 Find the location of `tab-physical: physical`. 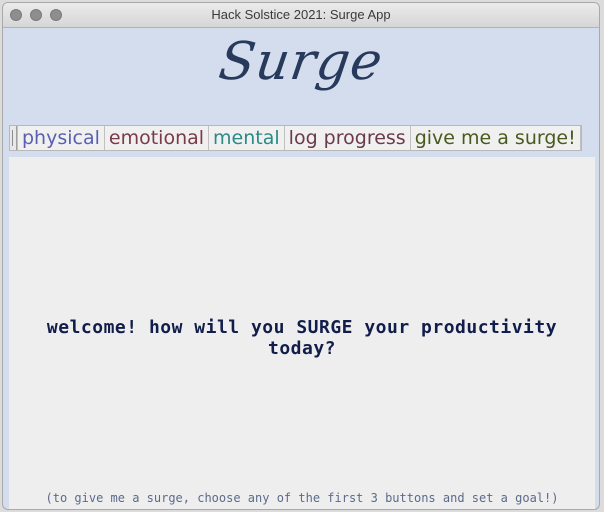

tab-physical: physical is located at coordinates (61, 138).